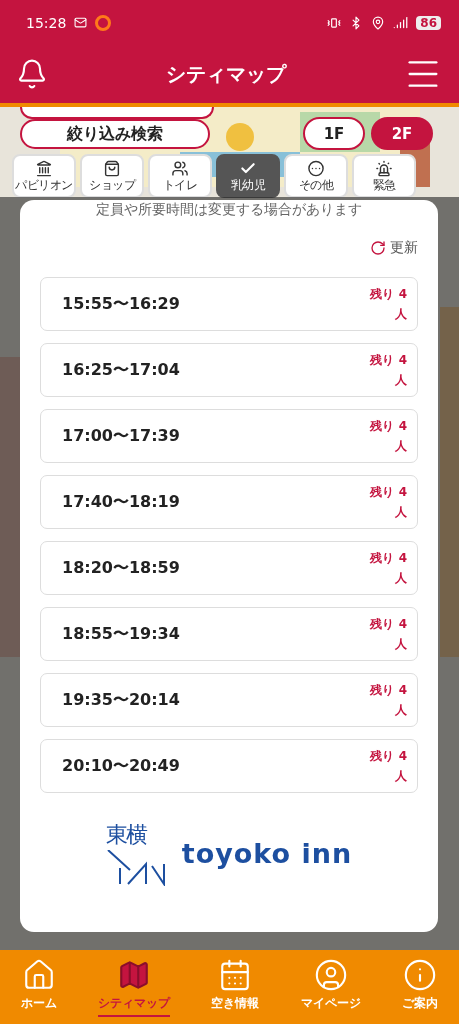 This screenshot has width=459, height=1024. What do you see at coordinates (401, 22) in the screenshot?
I see `signal-icon` at bounding box center [401, 22].